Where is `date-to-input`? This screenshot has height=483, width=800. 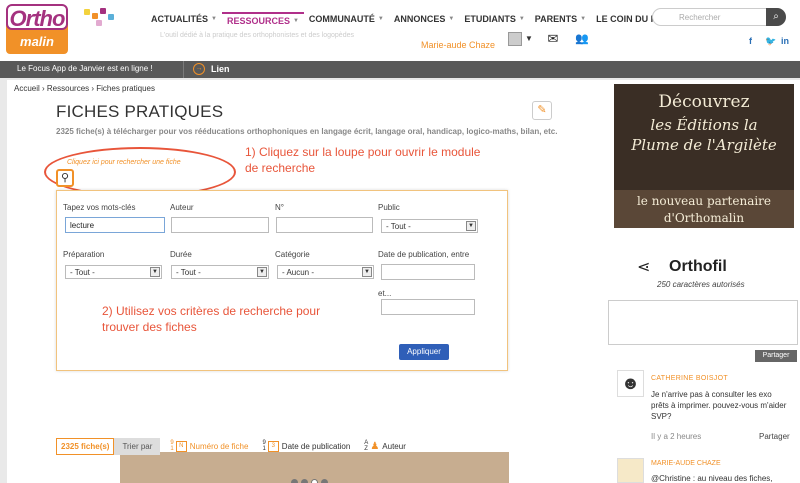 date-to-input is located at coordinates (428, 307).